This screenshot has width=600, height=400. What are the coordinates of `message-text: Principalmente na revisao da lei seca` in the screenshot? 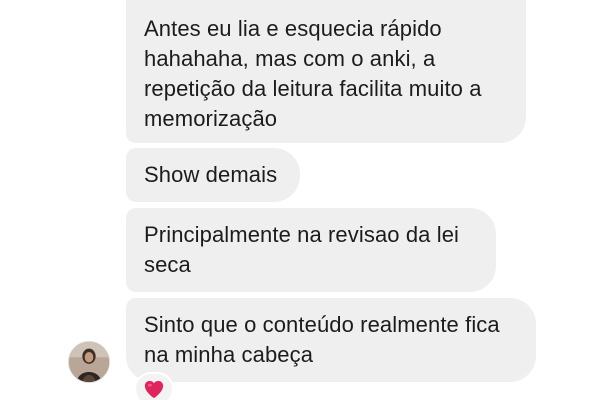 It's located at (302, 249).